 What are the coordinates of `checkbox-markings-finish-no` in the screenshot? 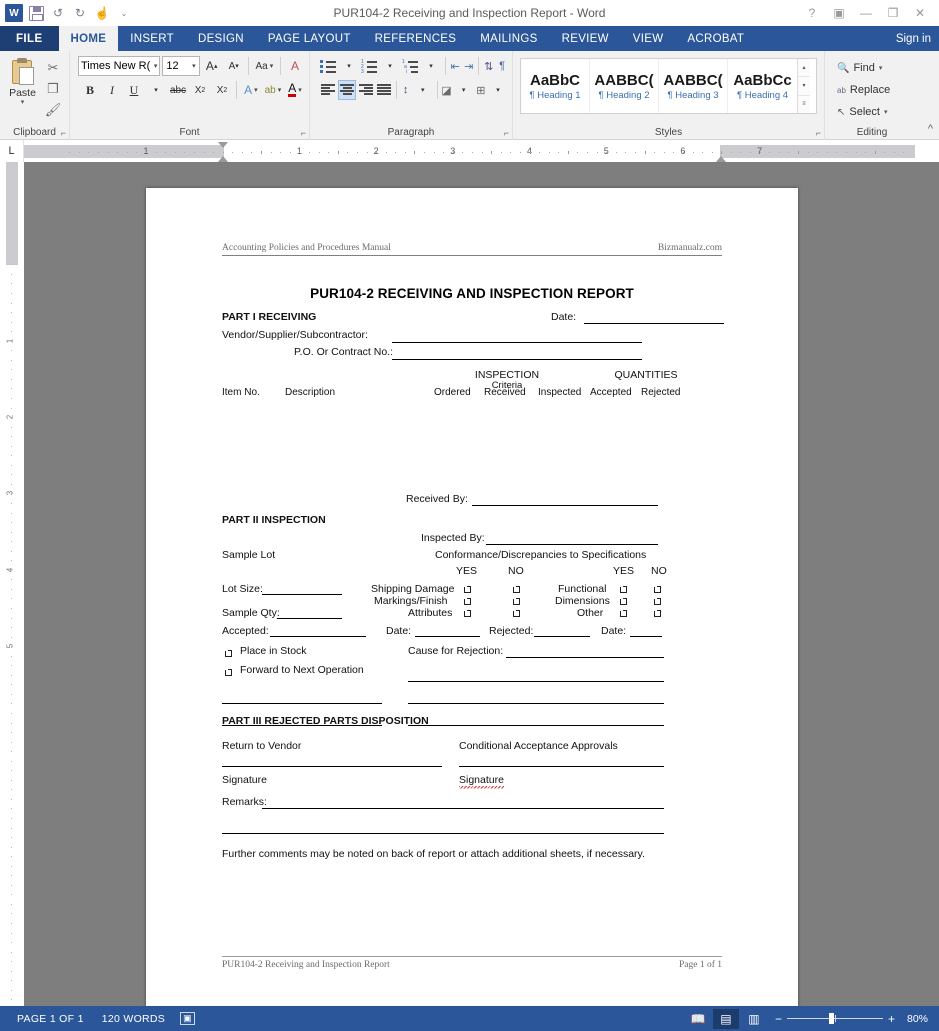 It's located at (516, 601).